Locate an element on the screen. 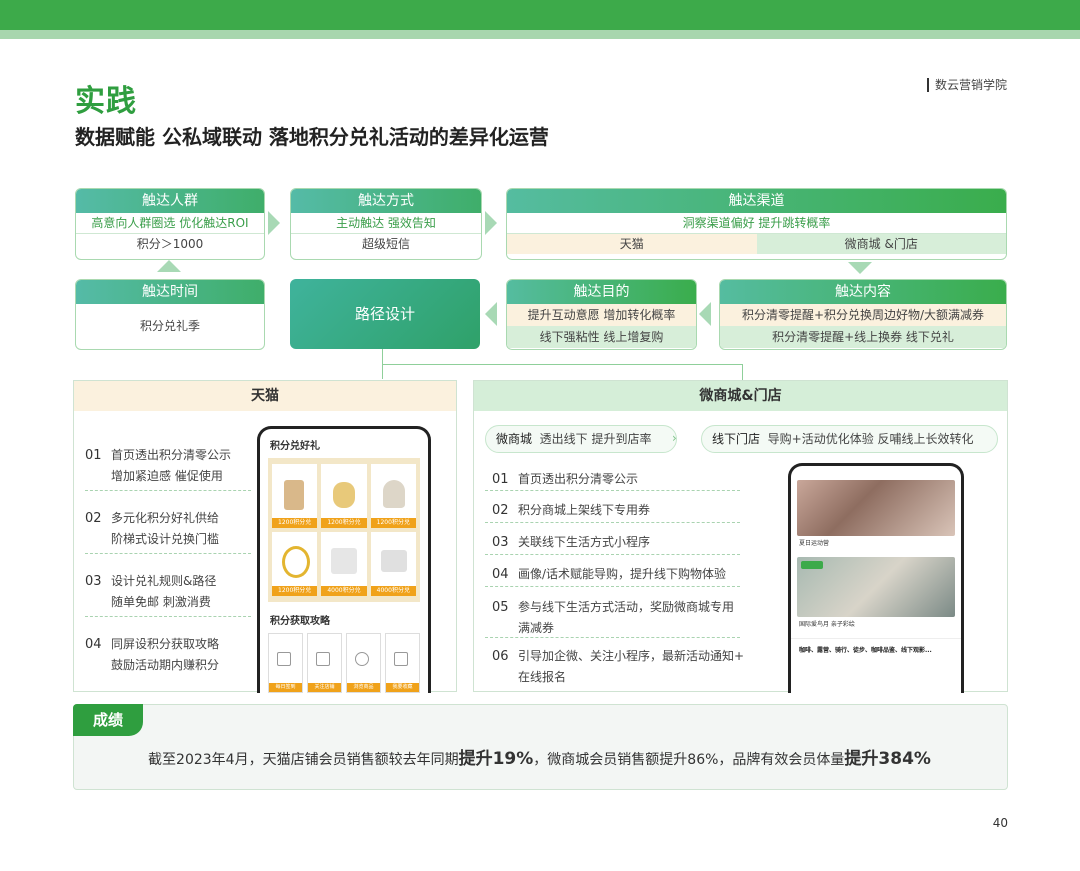 The image size is (1080, 871). arrow-up is located at coordinates (169, 266).